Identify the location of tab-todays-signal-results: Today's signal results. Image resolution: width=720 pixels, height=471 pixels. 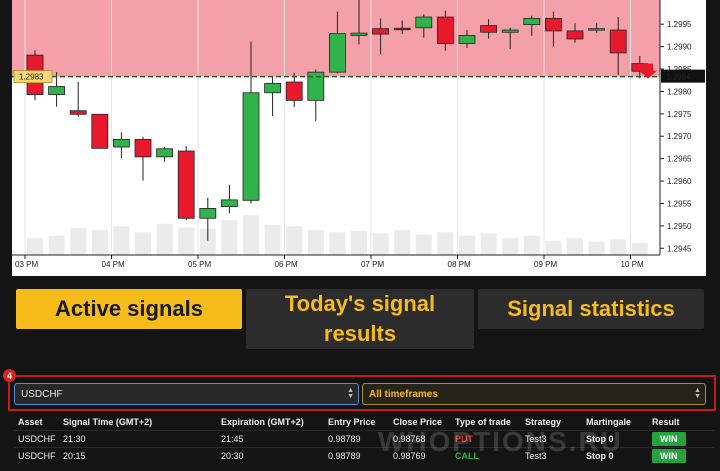
(360, 319).